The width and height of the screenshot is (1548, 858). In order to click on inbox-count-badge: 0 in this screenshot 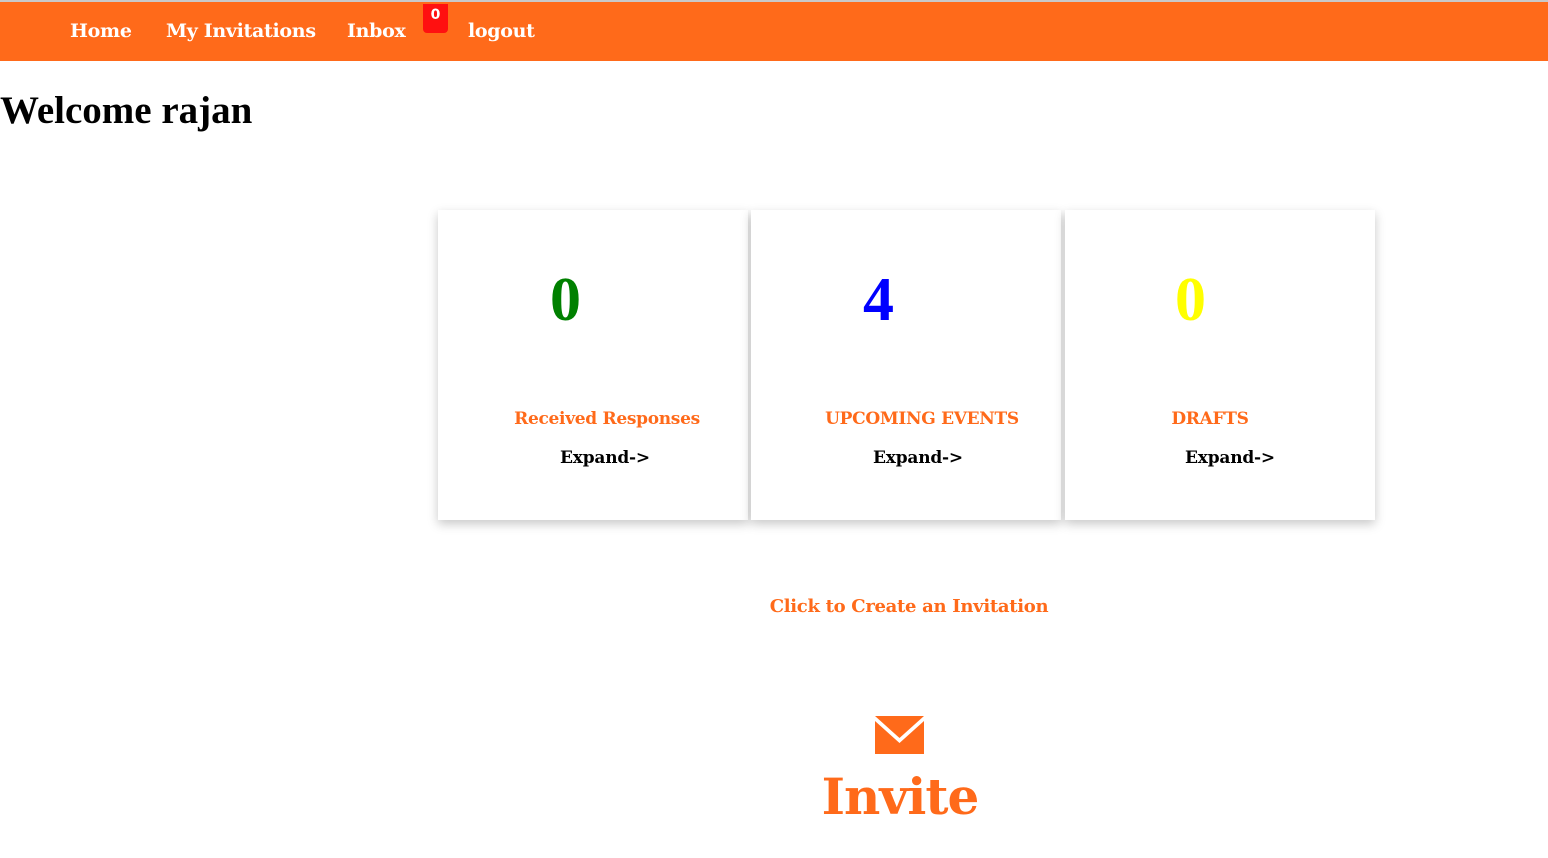, I will do `click(435, 18)`.